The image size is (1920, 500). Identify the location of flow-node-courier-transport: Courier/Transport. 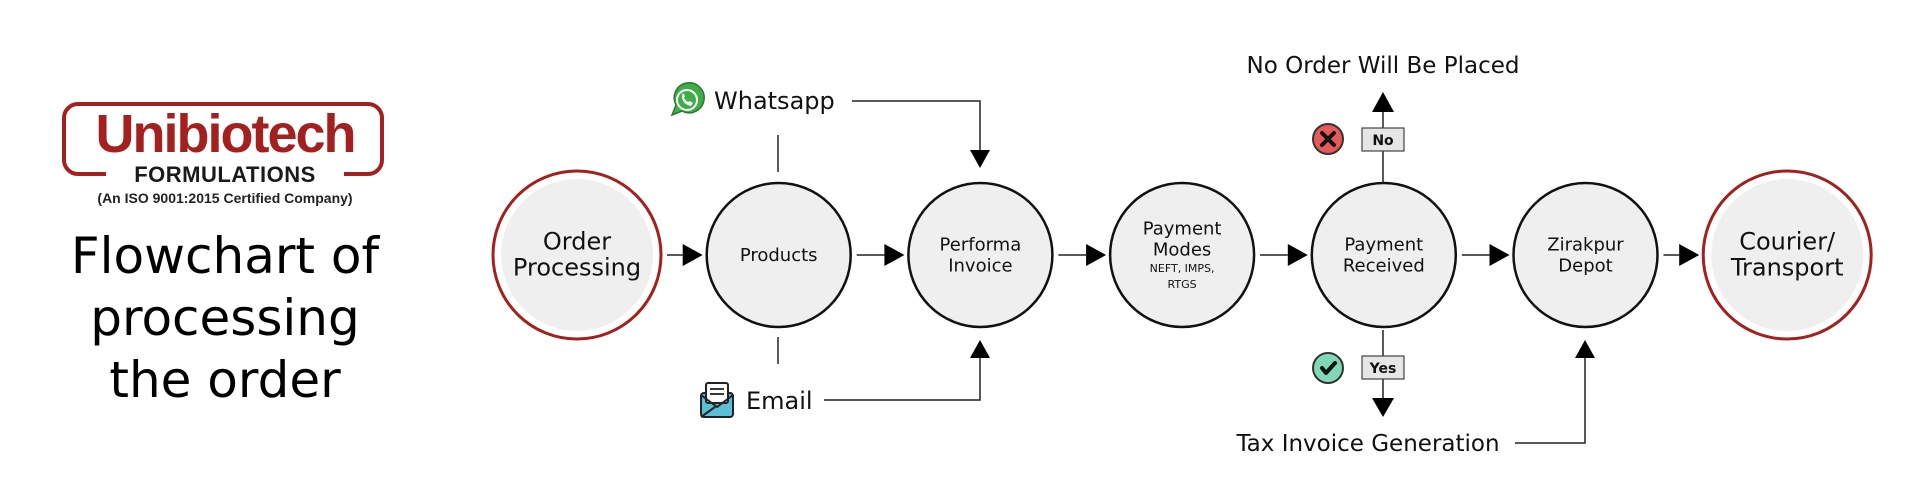
(1787, 255).